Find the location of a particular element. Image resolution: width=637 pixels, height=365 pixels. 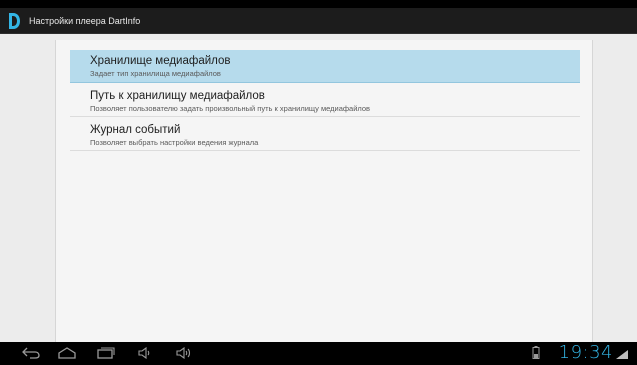

back-icon is located at coordinates (31, 353).